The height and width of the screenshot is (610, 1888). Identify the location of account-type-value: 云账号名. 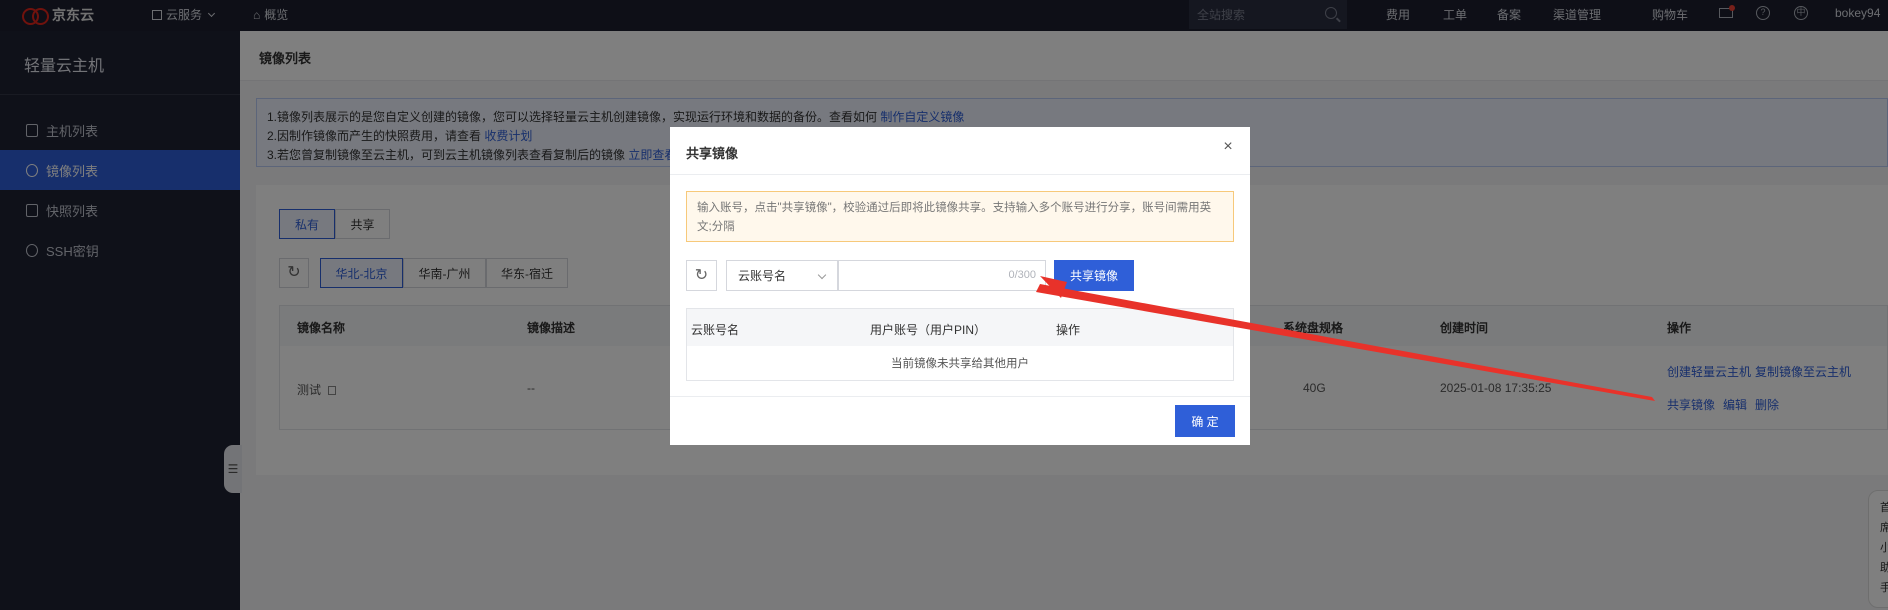
(762, 276).